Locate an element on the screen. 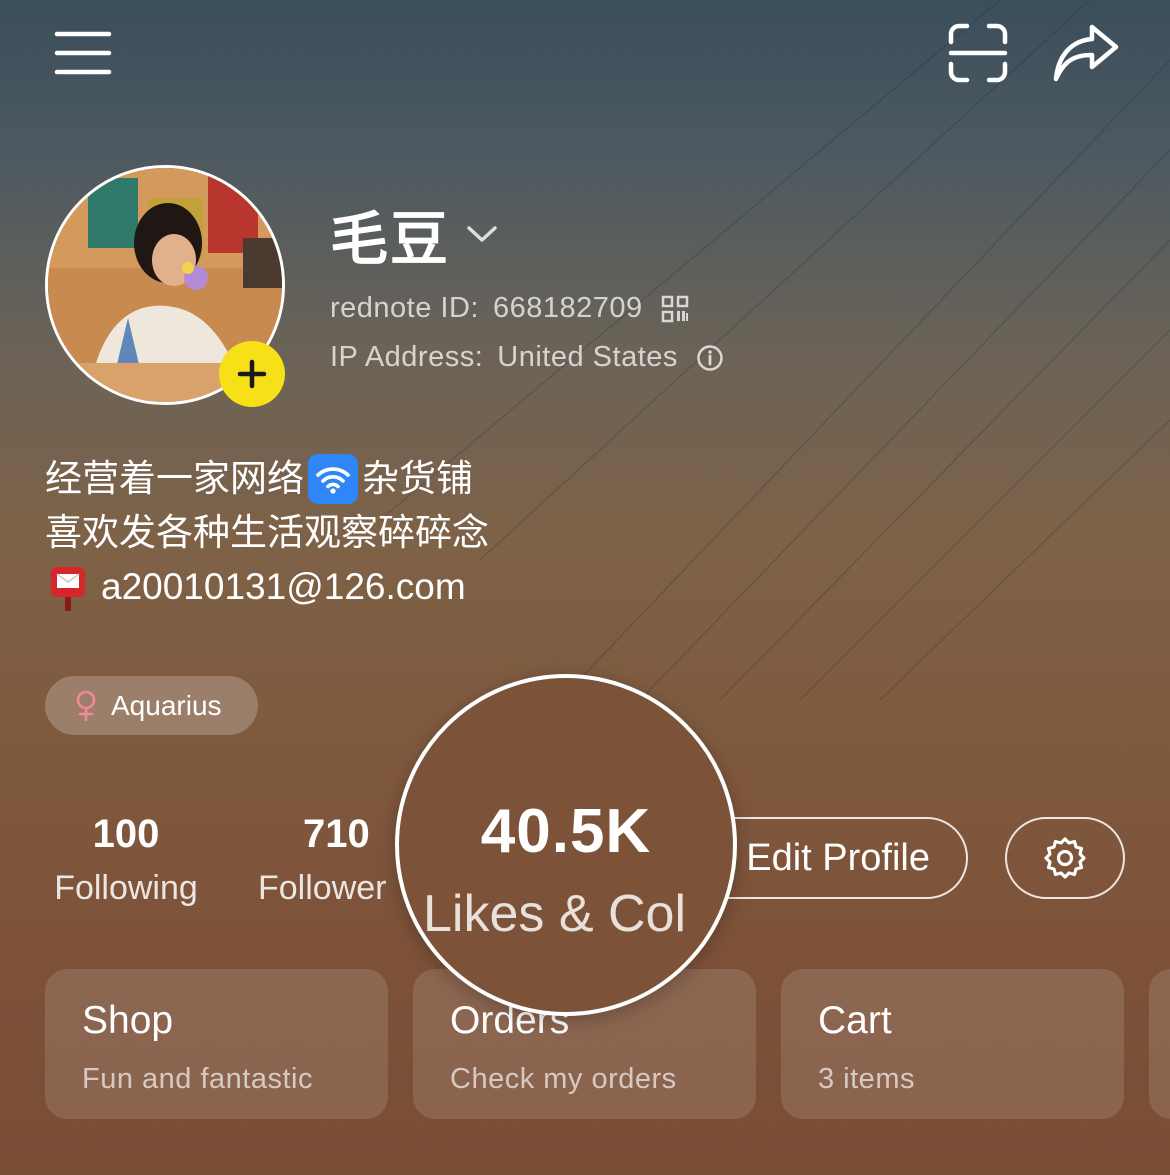 The height and width of the screenshot is (1175, 1170). add-avatar-button is located at coordinates (252, 374).